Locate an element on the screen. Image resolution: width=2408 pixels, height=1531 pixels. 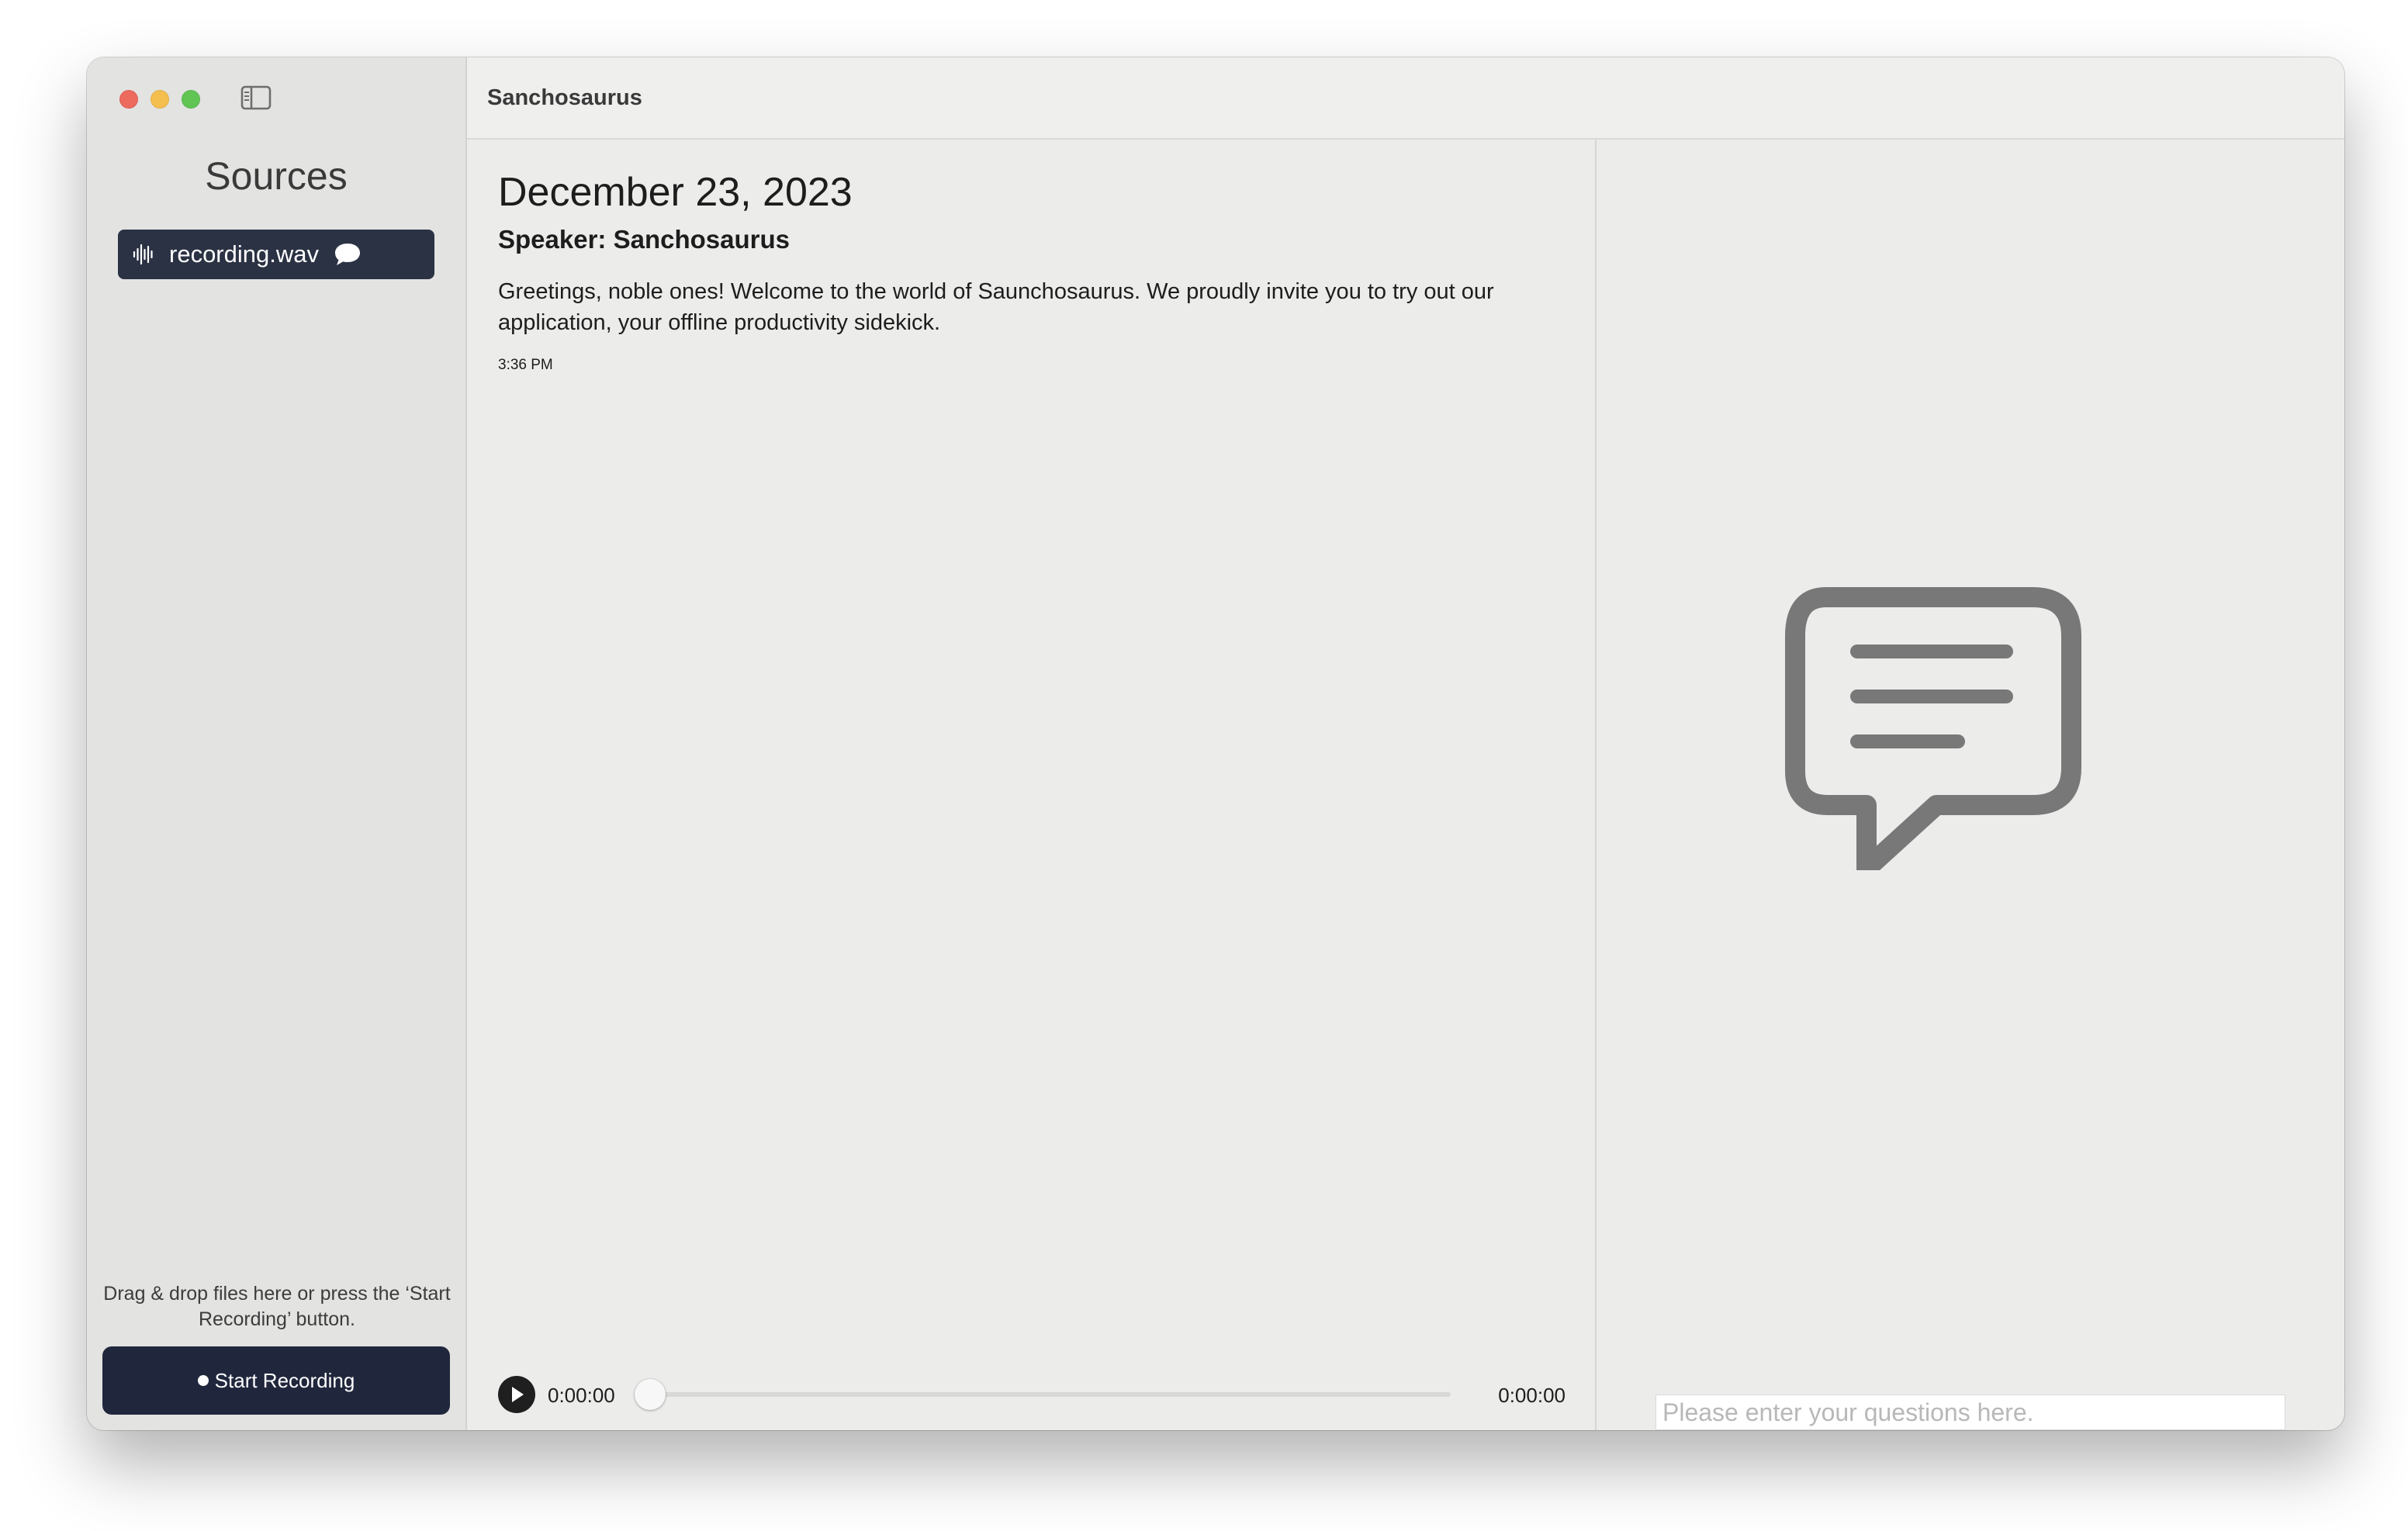
question-input is located at coordinates (1970, 1412).